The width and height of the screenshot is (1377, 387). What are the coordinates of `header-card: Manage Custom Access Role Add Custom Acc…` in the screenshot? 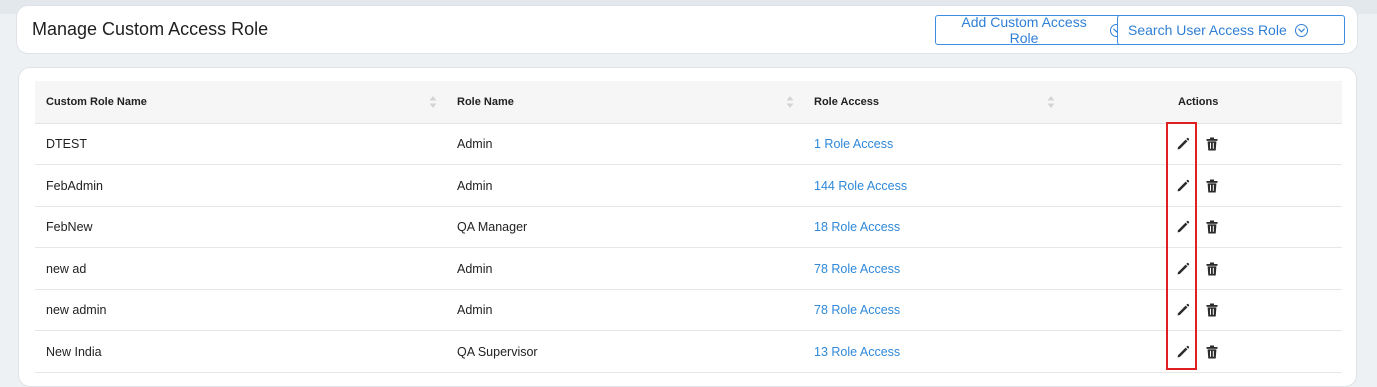 It's located at (687, 29).